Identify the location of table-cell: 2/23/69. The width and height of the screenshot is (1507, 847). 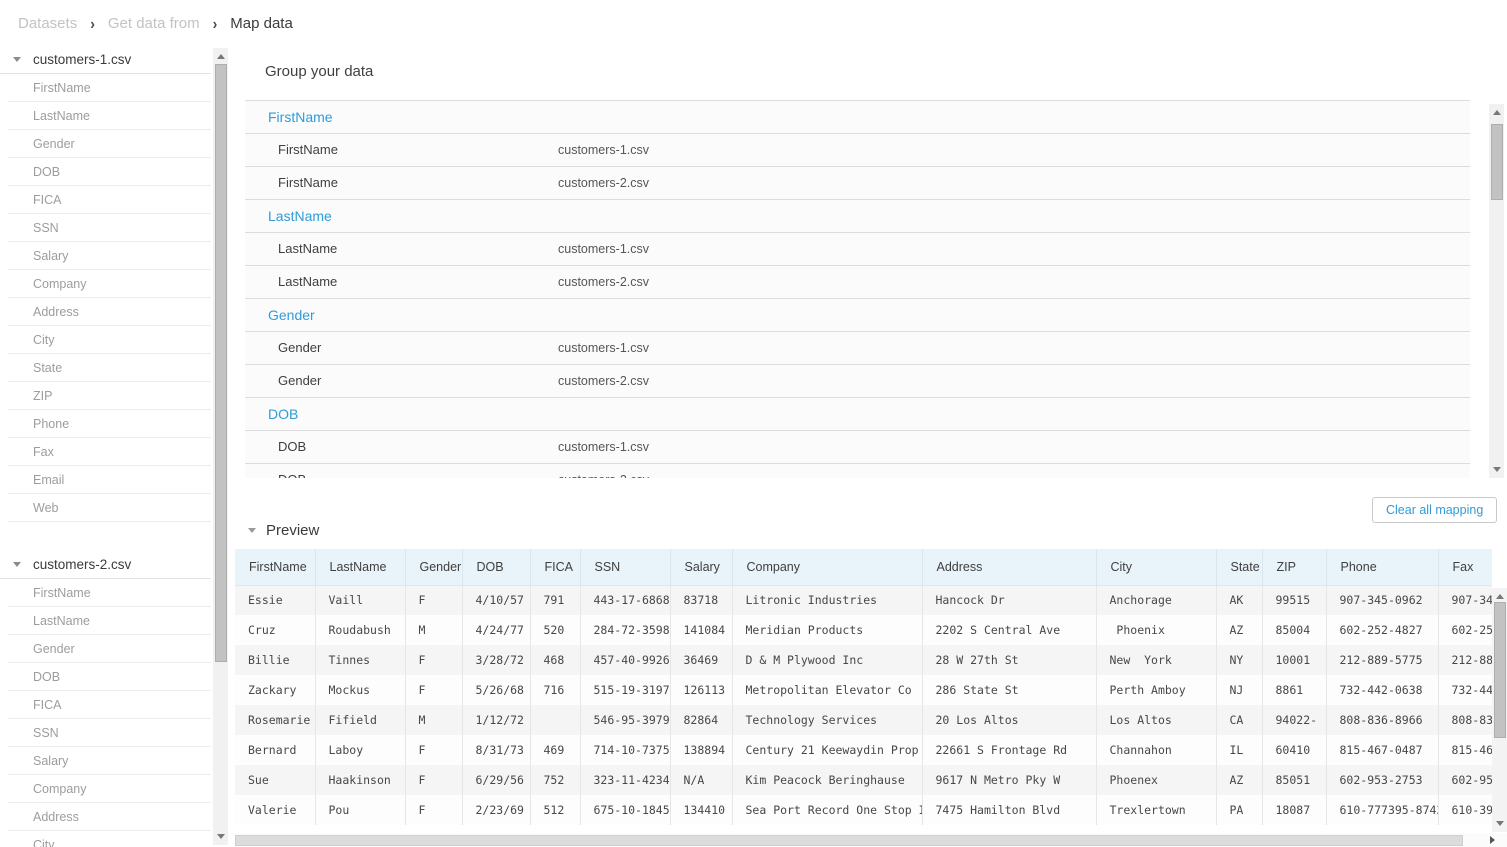
(496, 810).